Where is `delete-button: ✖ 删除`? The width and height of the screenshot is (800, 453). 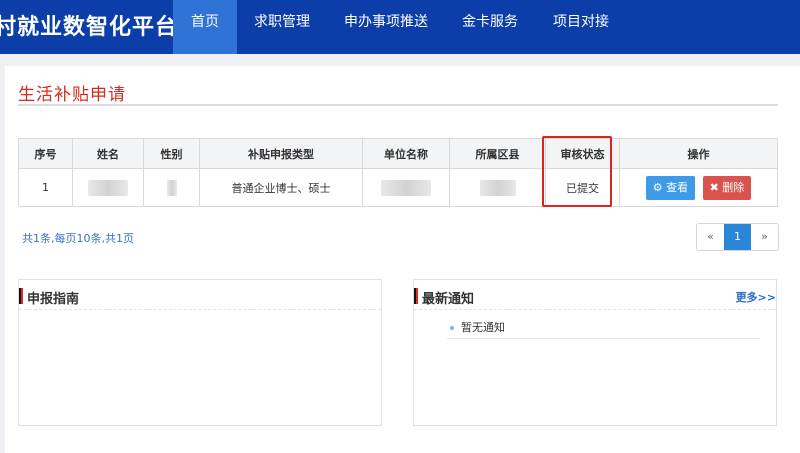 delete-button: ✖ 删除 is located at coordinates (727, 187).